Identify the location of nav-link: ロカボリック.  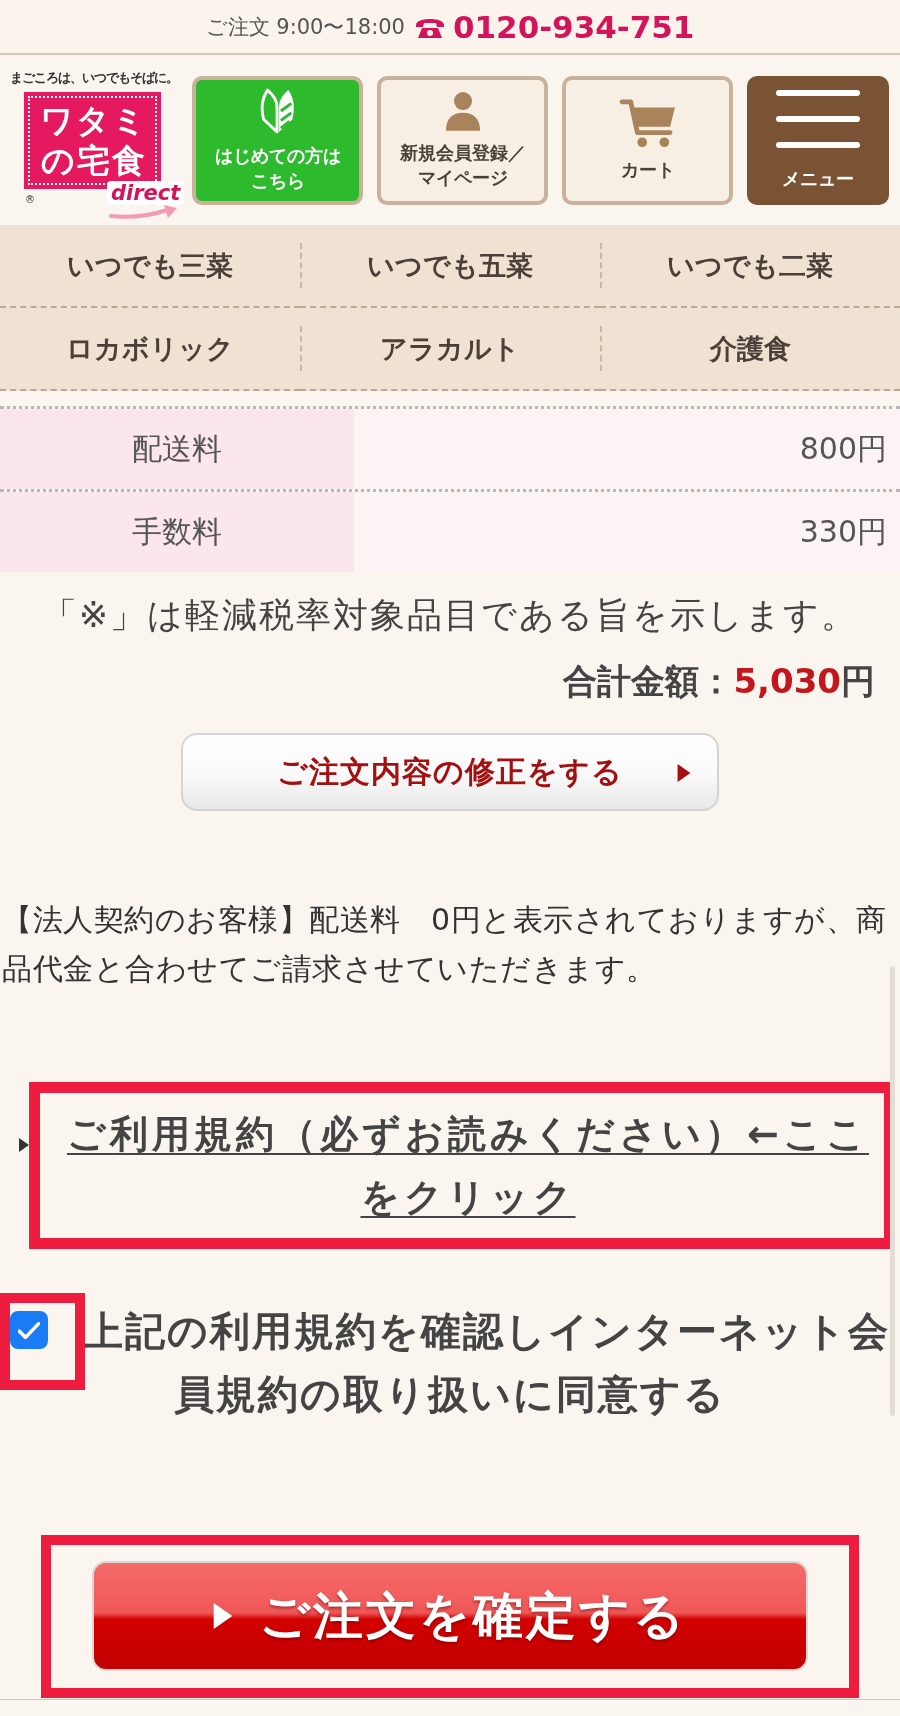
(150, 349).